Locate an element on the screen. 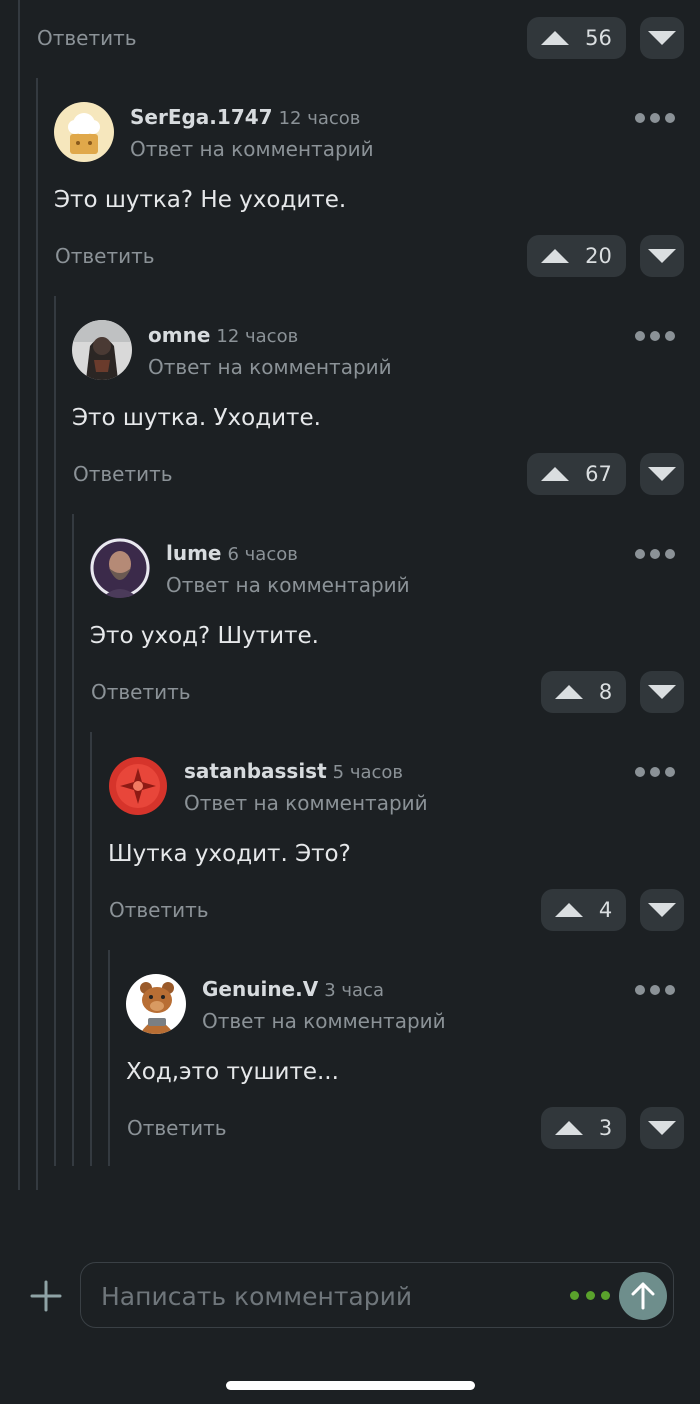 The height and width of the screenshot is (1404, 700). comment-time: 5 часов is located at coordinates (367, 772).